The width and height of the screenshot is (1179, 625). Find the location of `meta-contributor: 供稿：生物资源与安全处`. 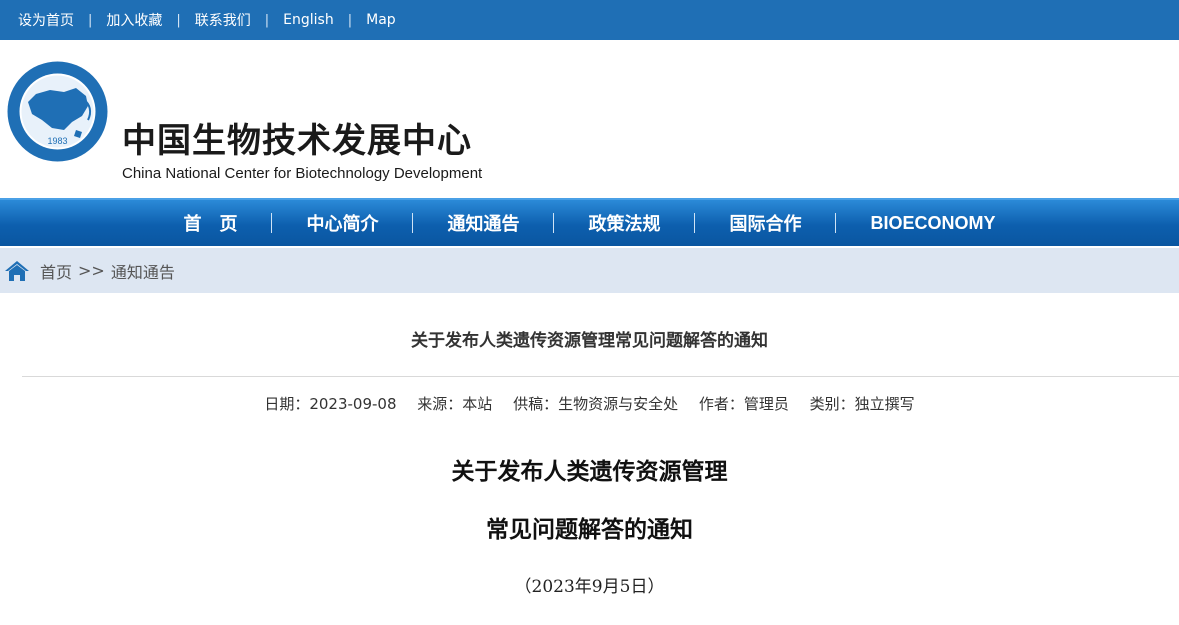

meta-contributor: 供稿：生物资源与安全处 is located at coordinates (596, 404).